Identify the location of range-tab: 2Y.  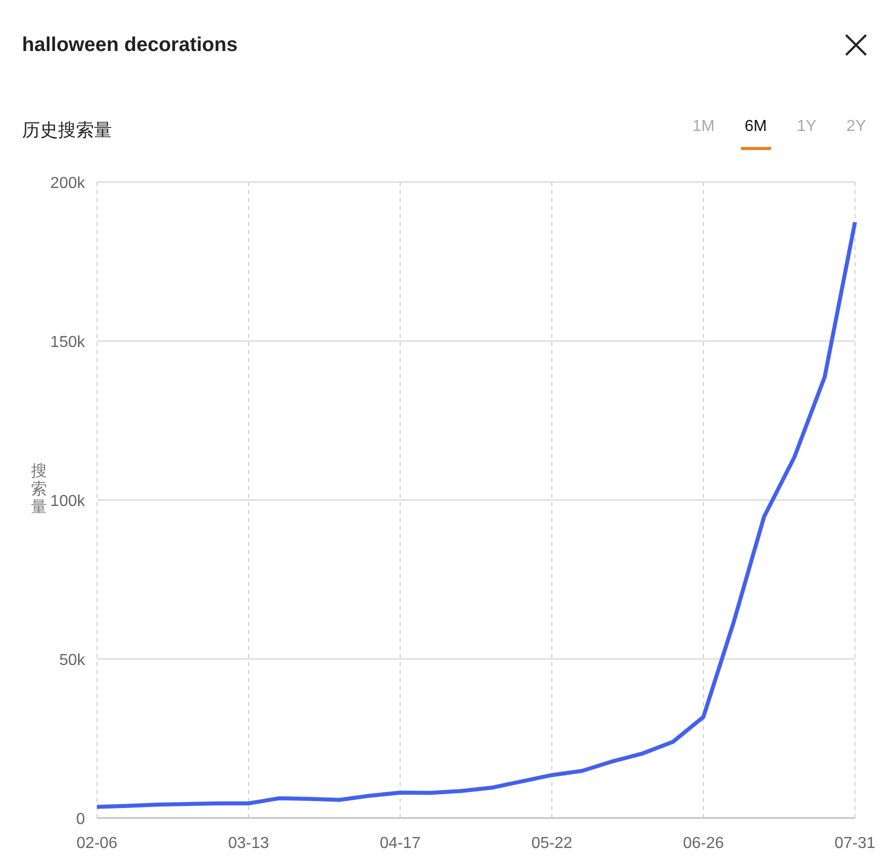
(856, 130).